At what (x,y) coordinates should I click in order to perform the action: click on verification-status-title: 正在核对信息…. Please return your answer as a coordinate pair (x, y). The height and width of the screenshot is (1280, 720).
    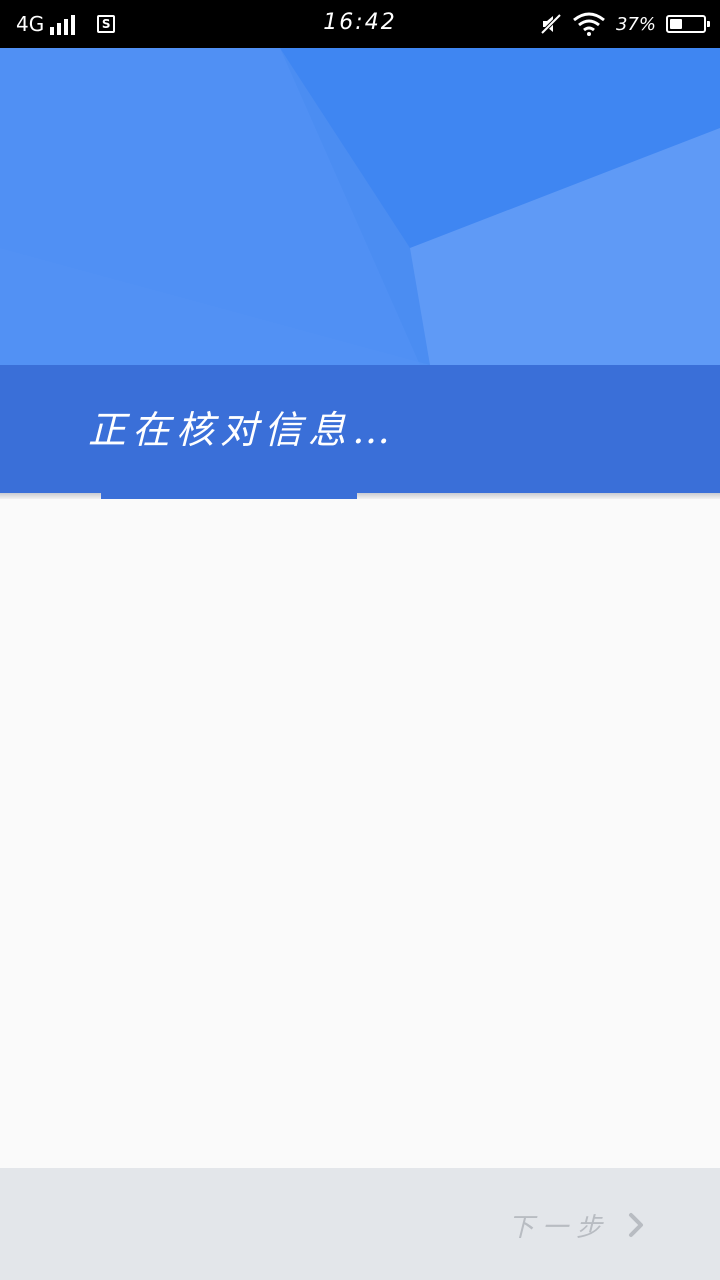
    Looking at the image, I should click on (242, 430).